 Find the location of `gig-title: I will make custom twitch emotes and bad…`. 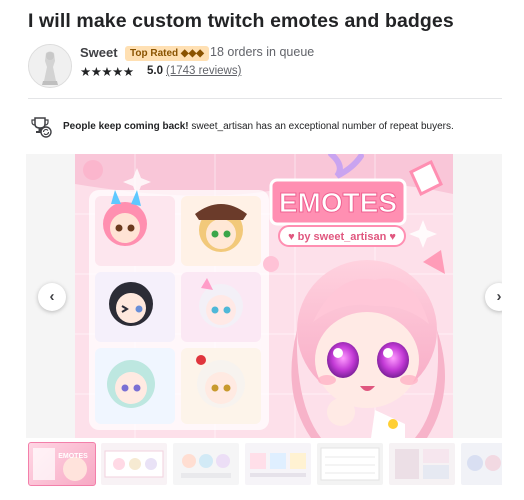

gig-title: I will make custom twitch emotes and bad… is located at coordinates (241, 21).